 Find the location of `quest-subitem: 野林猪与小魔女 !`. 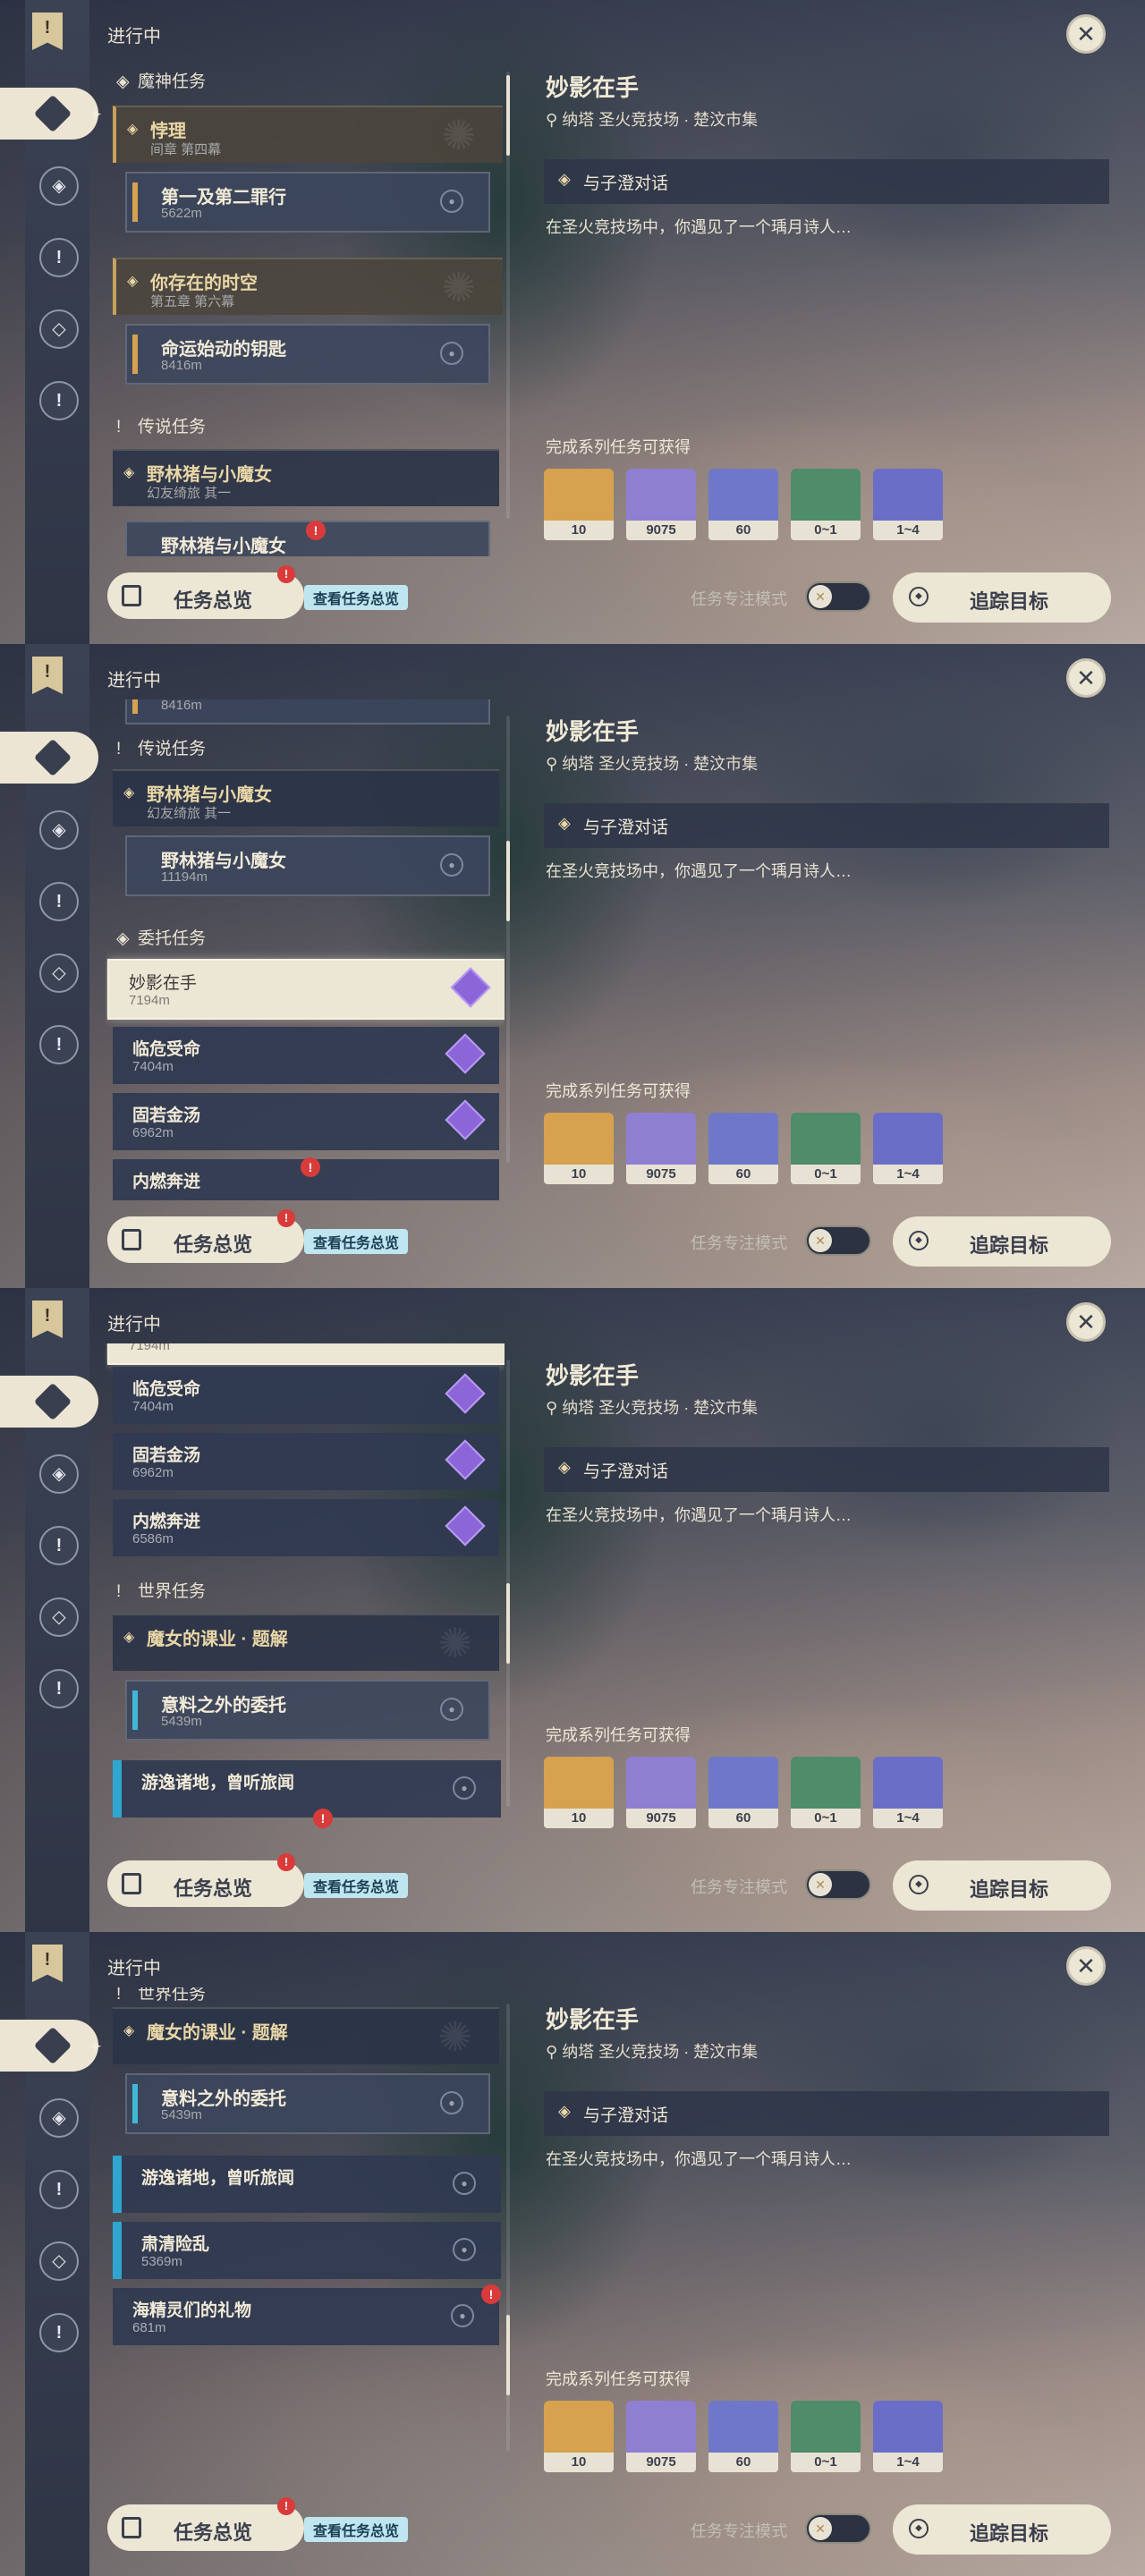

quest-subitem: 野林猪与小魔女 ! is located at coordinates (307, 538).